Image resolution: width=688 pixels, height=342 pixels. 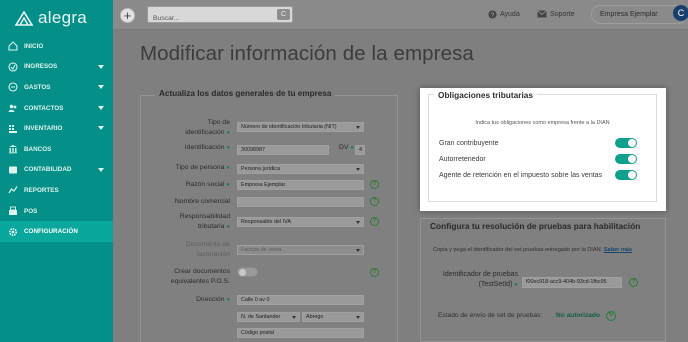 What do you see at coordinates (13, 129) in the screenshot?
I see `inventory-icon` at bounding box center [13, 129].